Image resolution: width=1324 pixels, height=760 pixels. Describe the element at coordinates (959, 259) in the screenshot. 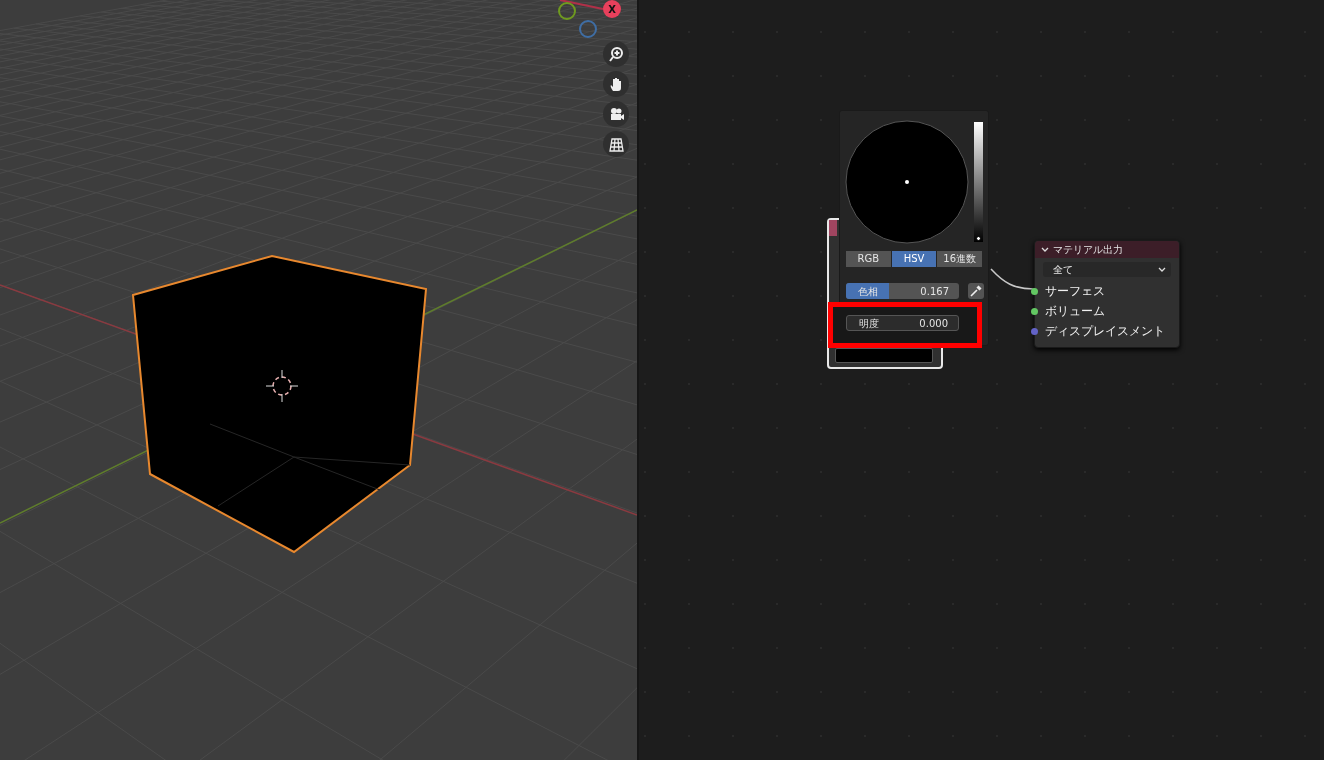

I see `color-mode-tab: 16進数` at that location.